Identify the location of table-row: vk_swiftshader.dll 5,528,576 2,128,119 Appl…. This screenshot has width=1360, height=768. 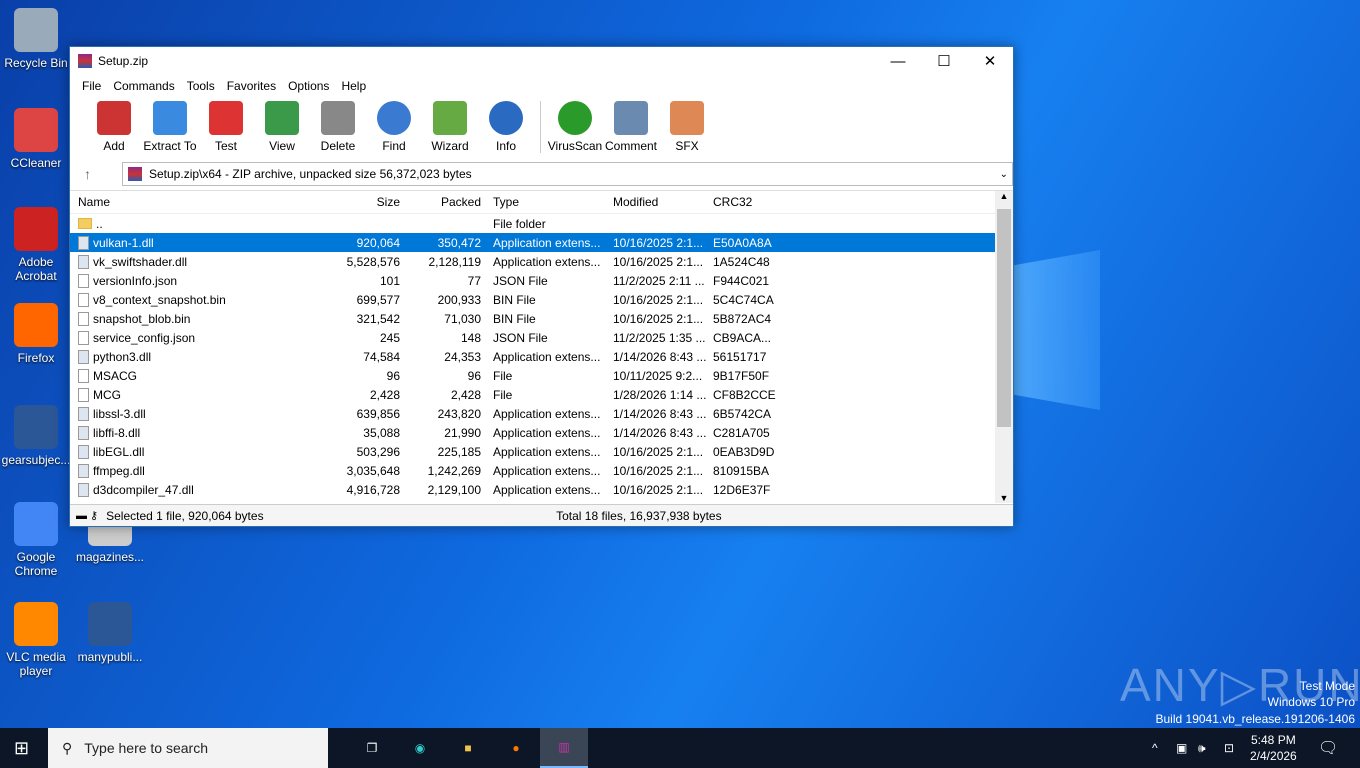
(541, 261).